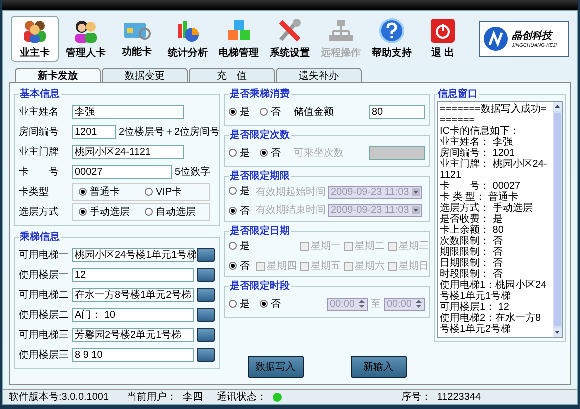 This screenshot has width=580, height=409. I want to click on group-title: 乘梯信息, so click(40, 237).